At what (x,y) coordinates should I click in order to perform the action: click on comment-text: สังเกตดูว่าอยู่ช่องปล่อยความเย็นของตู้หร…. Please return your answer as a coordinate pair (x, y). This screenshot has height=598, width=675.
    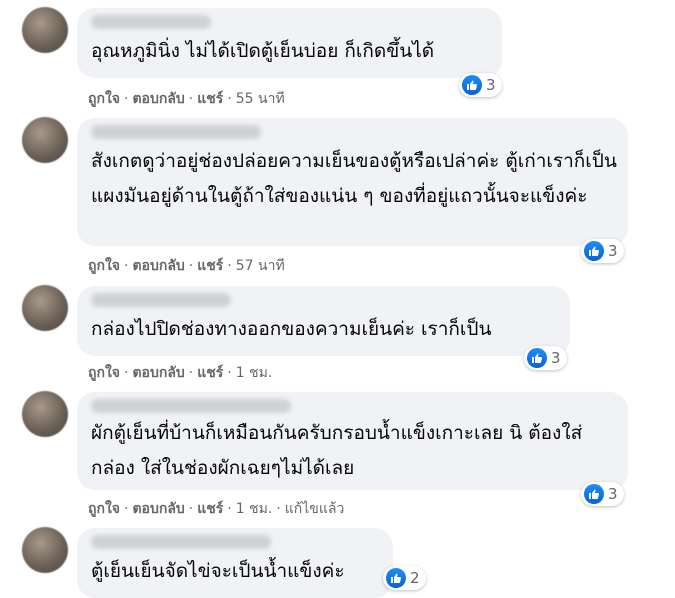
    Looking at the image, I should click on (354, 178).